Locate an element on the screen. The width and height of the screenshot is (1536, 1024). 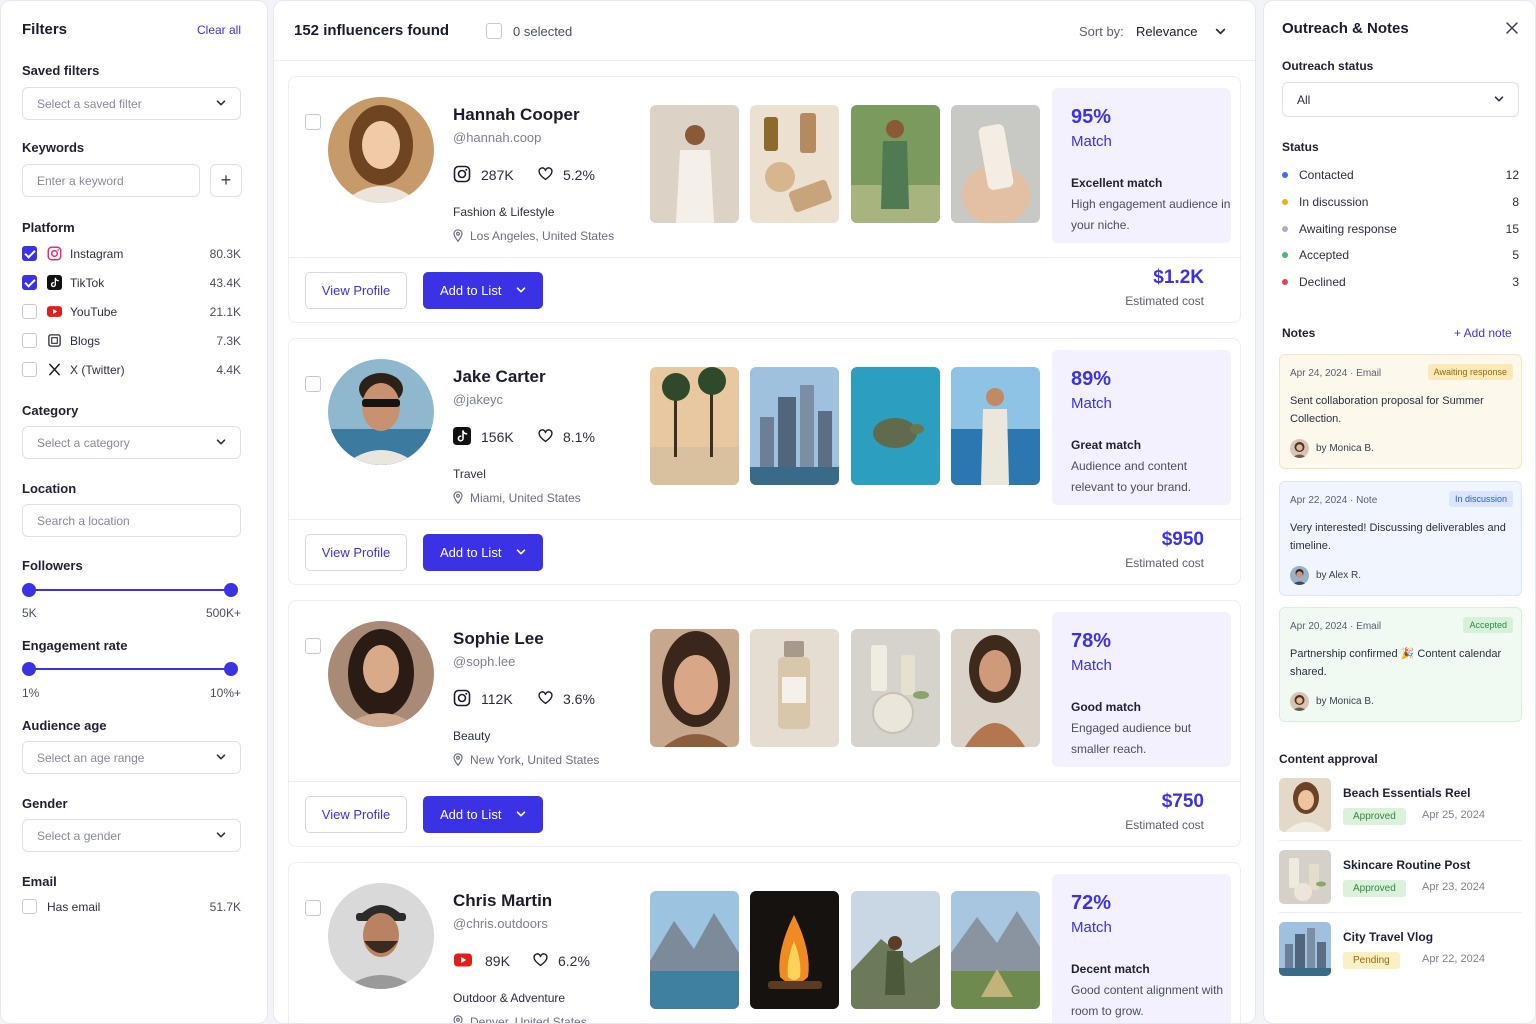
match-title: Great match is located at coordinates (1106, 445).